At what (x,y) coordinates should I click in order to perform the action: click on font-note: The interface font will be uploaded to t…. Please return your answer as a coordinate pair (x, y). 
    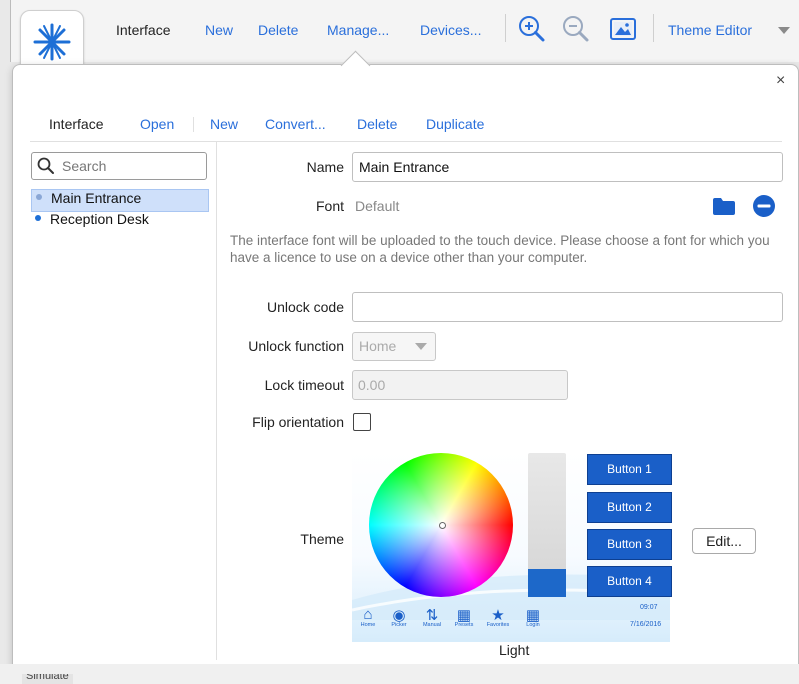
    Looking at the image, I should click on (500, 249).